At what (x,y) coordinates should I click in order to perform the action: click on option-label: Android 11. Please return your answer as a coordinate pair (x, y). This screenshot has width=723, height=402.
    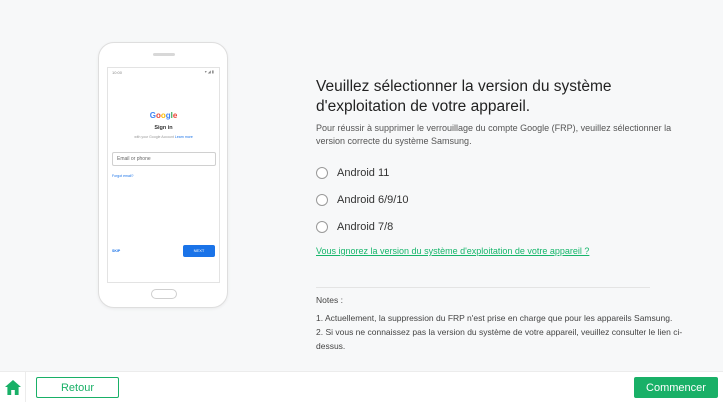
    Looking at the image, I should click on (363, 173).